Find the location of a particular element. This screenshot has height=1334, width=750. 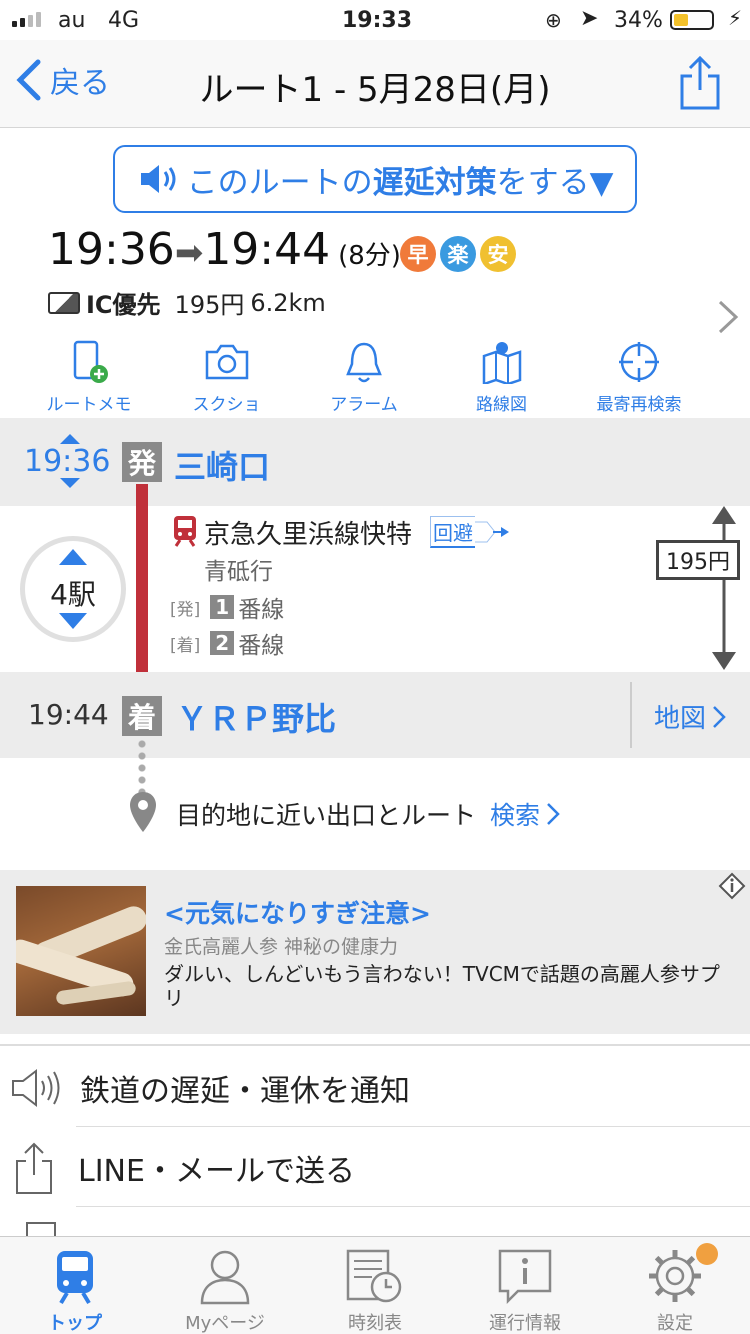

back-label: 戻る is located at coordinates (80, 83).